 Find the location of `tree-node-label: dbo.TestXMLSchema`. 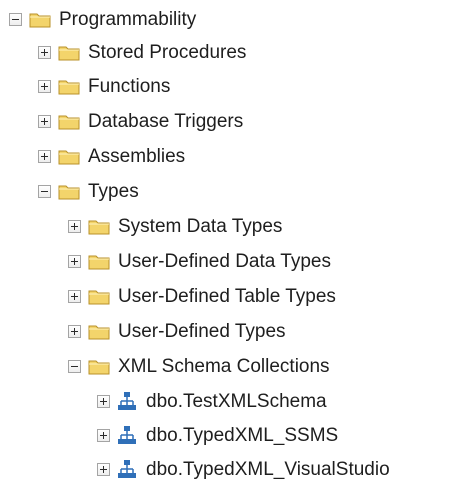

tree-node-label: dbo.TestXMLSchema is located at coordinates (236, 401).